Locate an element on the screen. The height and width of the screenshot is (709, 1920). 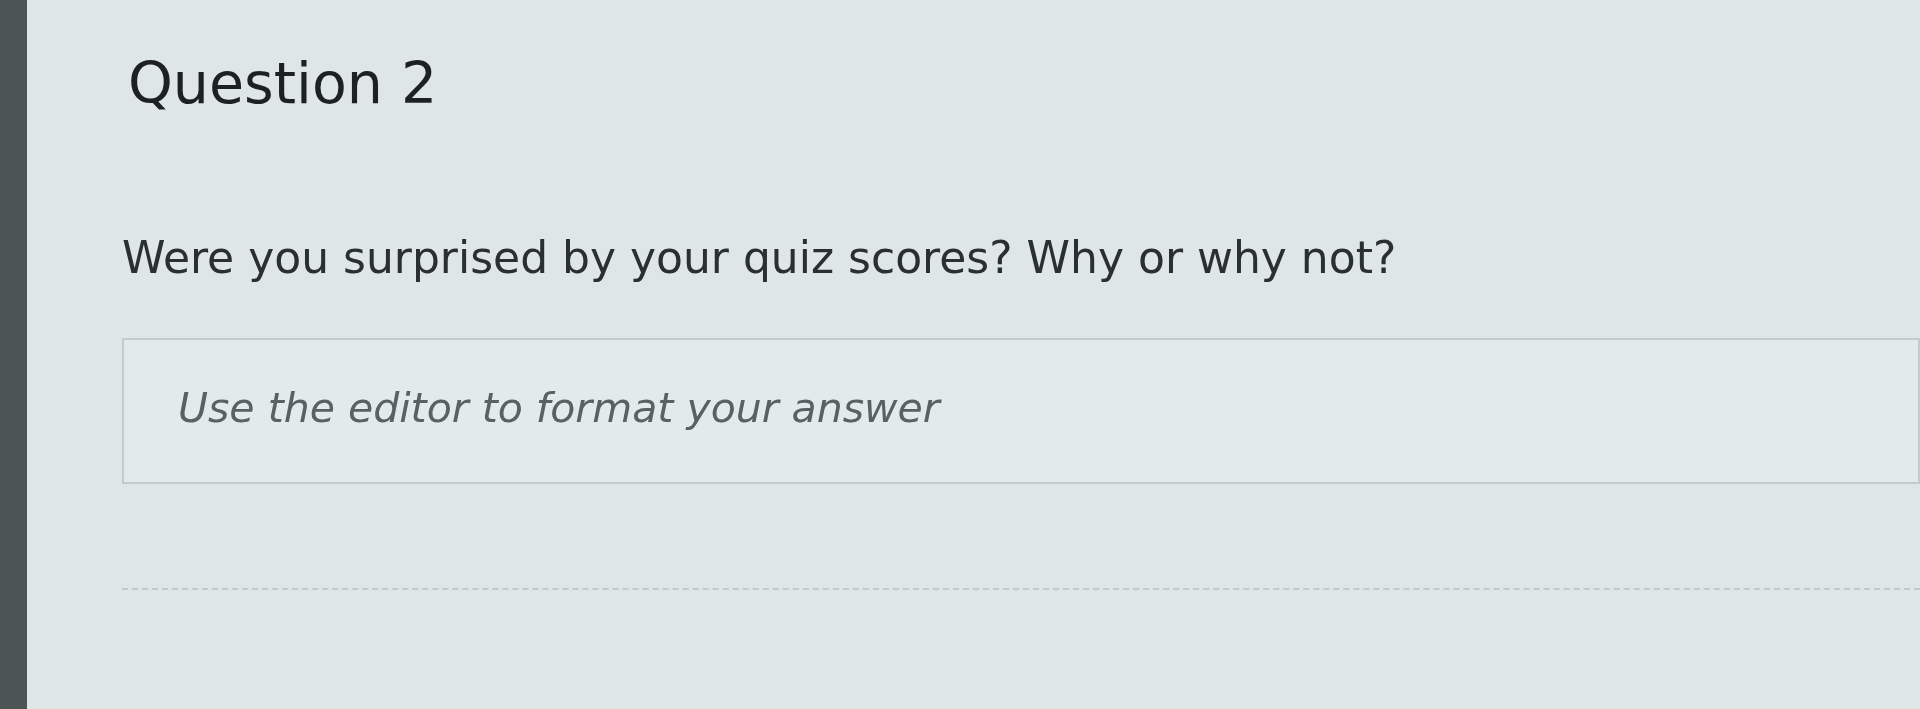
question-prompt: Were you surprised by your quiz scores? Why or why not? is located at coordinates (759, 258).